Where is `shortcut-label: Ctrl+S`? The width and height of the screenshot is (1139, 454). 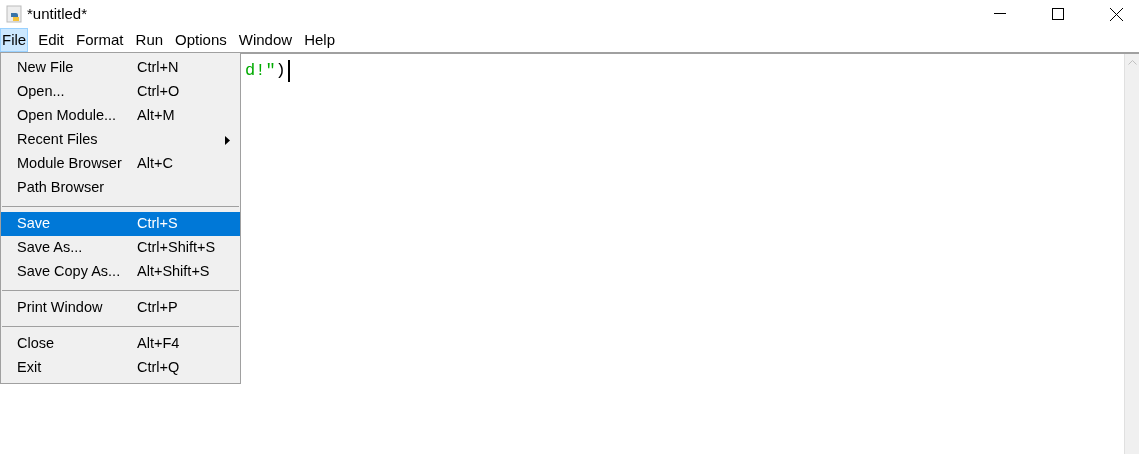
shortcut-label: Ctrl+S is located at coordinates (157, 224).